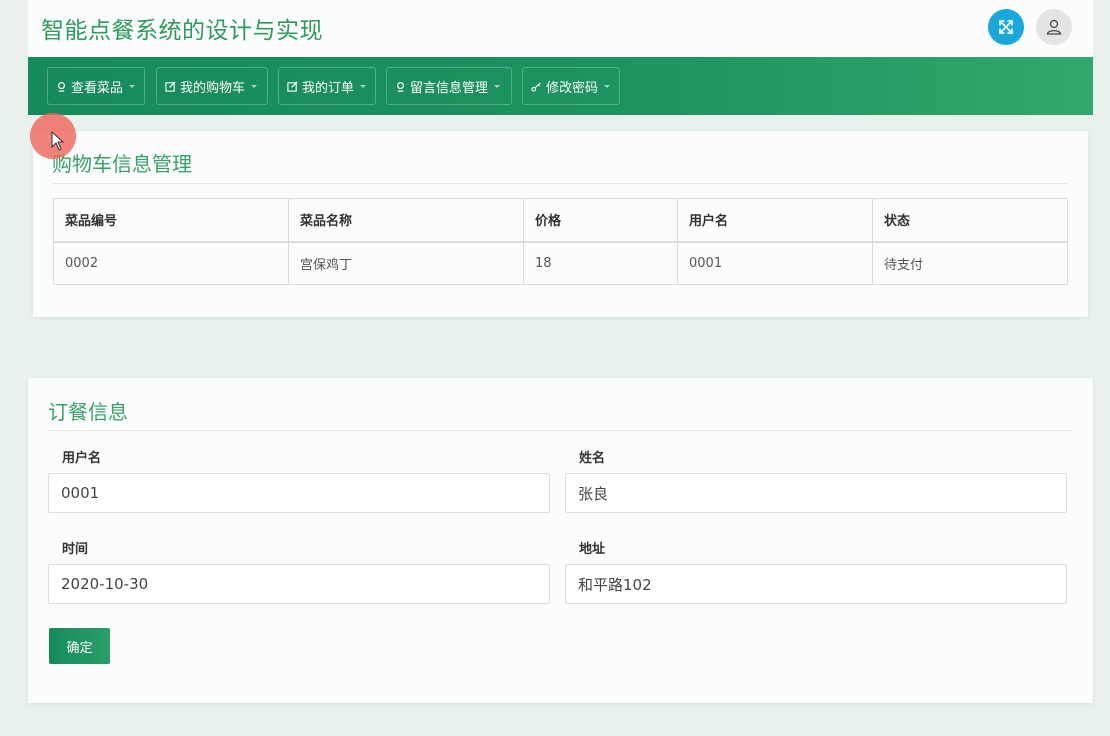  Describe the element at coordinates (171, 220) in the screenshot. I see `column-header: 菜品编号` at that location.